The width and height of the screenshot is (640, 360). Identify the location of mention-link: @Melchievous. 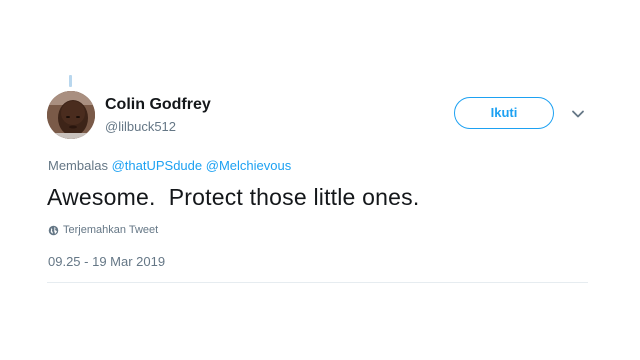
(248, 165).